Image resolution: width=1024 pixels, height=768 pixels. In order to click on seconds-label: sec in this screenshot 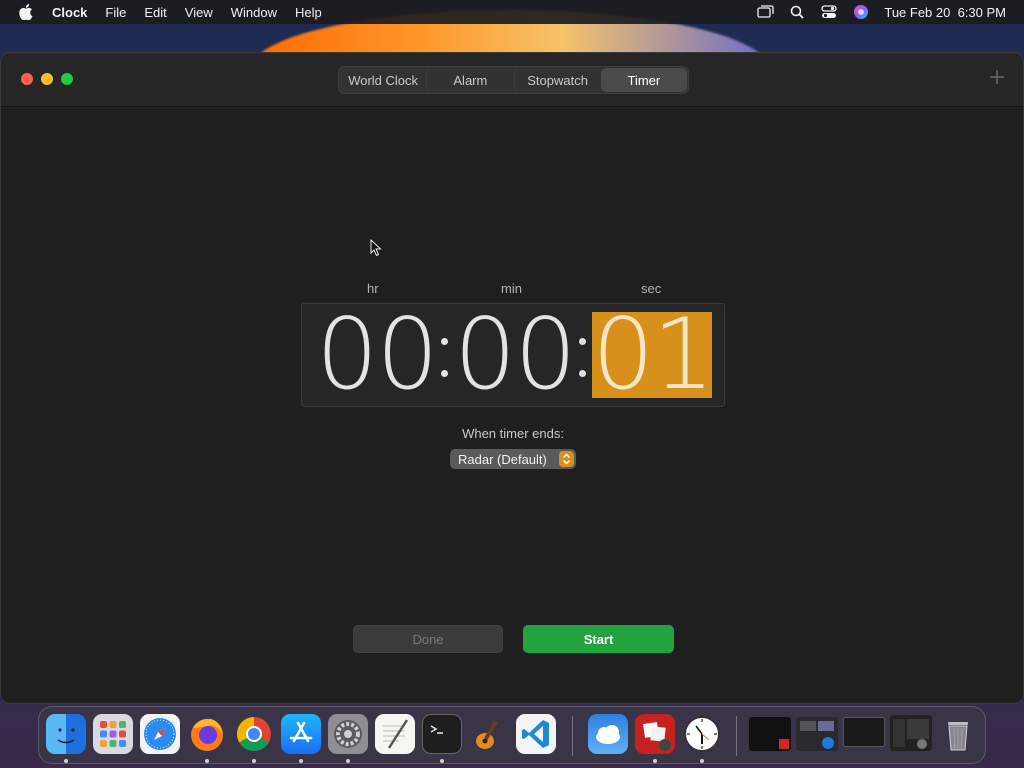, I will do `click(651, 288)`.